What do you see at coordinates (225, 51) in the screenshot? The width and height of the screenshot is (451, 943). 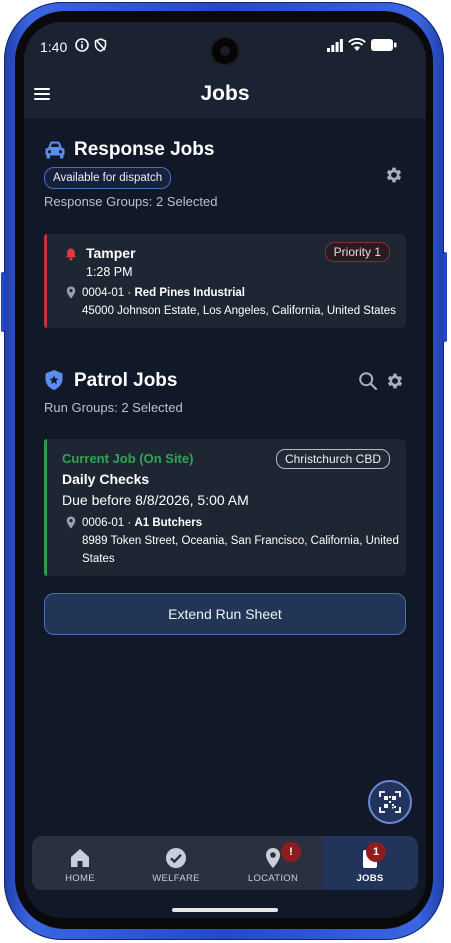 I see `front-camera` at bounding box center [225, 51].